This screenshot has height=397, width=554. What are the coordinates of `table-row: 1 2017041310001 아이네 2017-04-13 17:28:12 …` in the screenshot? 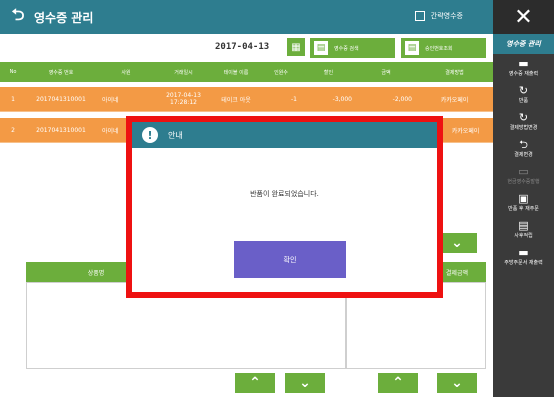 It's located at (246, 99).